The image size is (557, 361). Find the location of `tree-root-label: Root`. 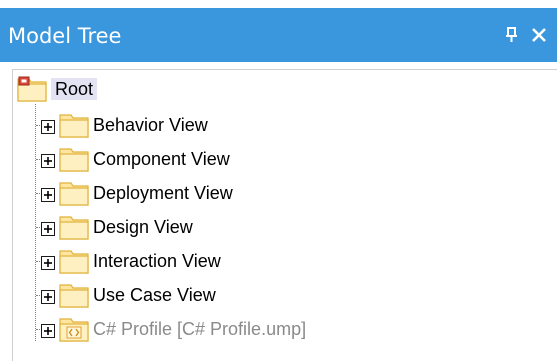

tree-root-label: Root is located at coordinates (74, 89).